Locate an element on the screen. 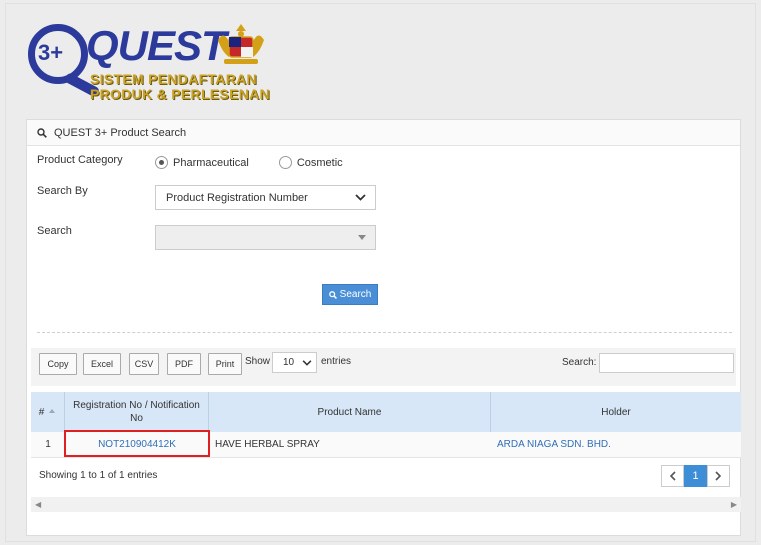 The height and width of the screenshot is (545, 761). pagination: 1 is located at coordinates (695, 476).